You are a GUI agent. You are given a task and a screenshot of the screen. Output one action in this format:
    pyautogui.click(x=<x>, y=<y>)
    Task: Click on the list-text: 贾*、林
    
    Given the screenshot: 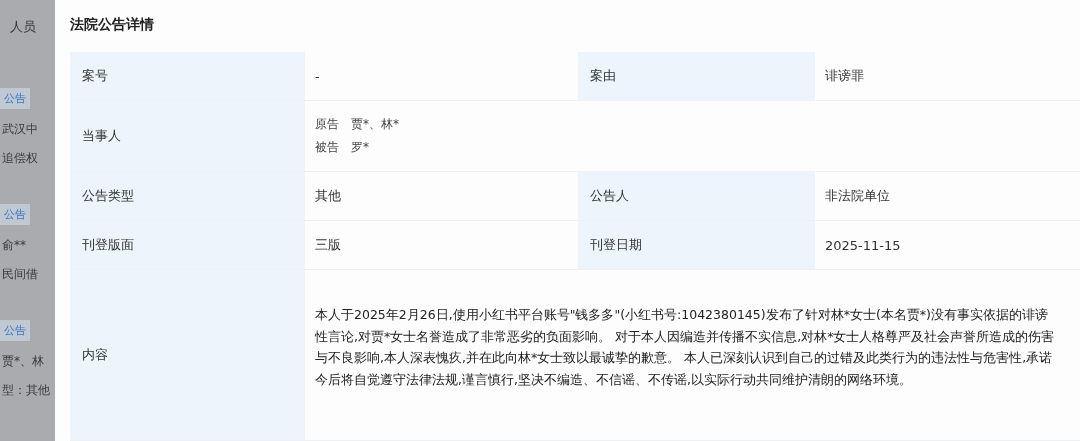 What is the action you would take?
    pyautogui.click(x=23, y=361)
    